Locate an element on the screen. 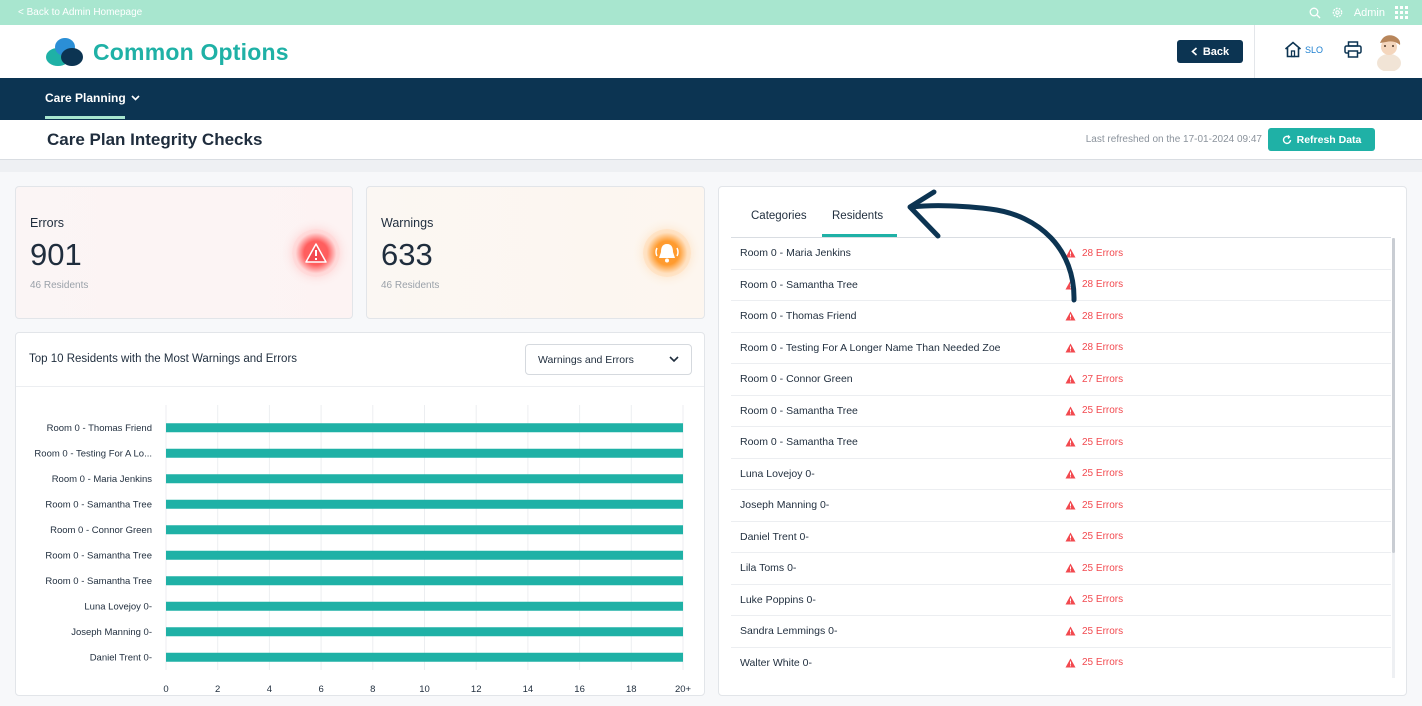 This screenshot has height=706, width=1422. resident-row: Luke Poppins 0- 25 Errors is located at coordinates (1061, 600).